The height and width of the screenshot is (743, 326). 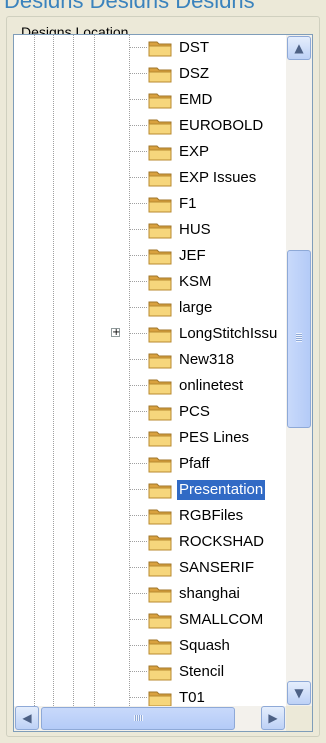 I want to click on scroll-right-button: ▶, so click(x=273, y=718).